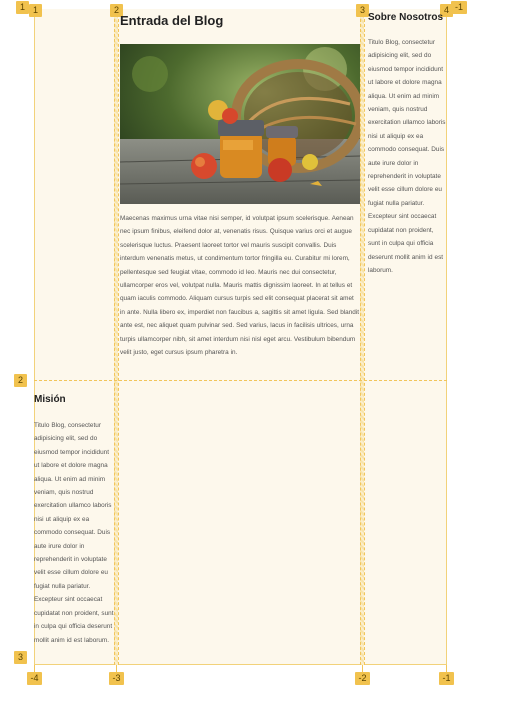  Describe the element at coordinates (240, 124) in the screenshot. I see `blog-image` at that location.